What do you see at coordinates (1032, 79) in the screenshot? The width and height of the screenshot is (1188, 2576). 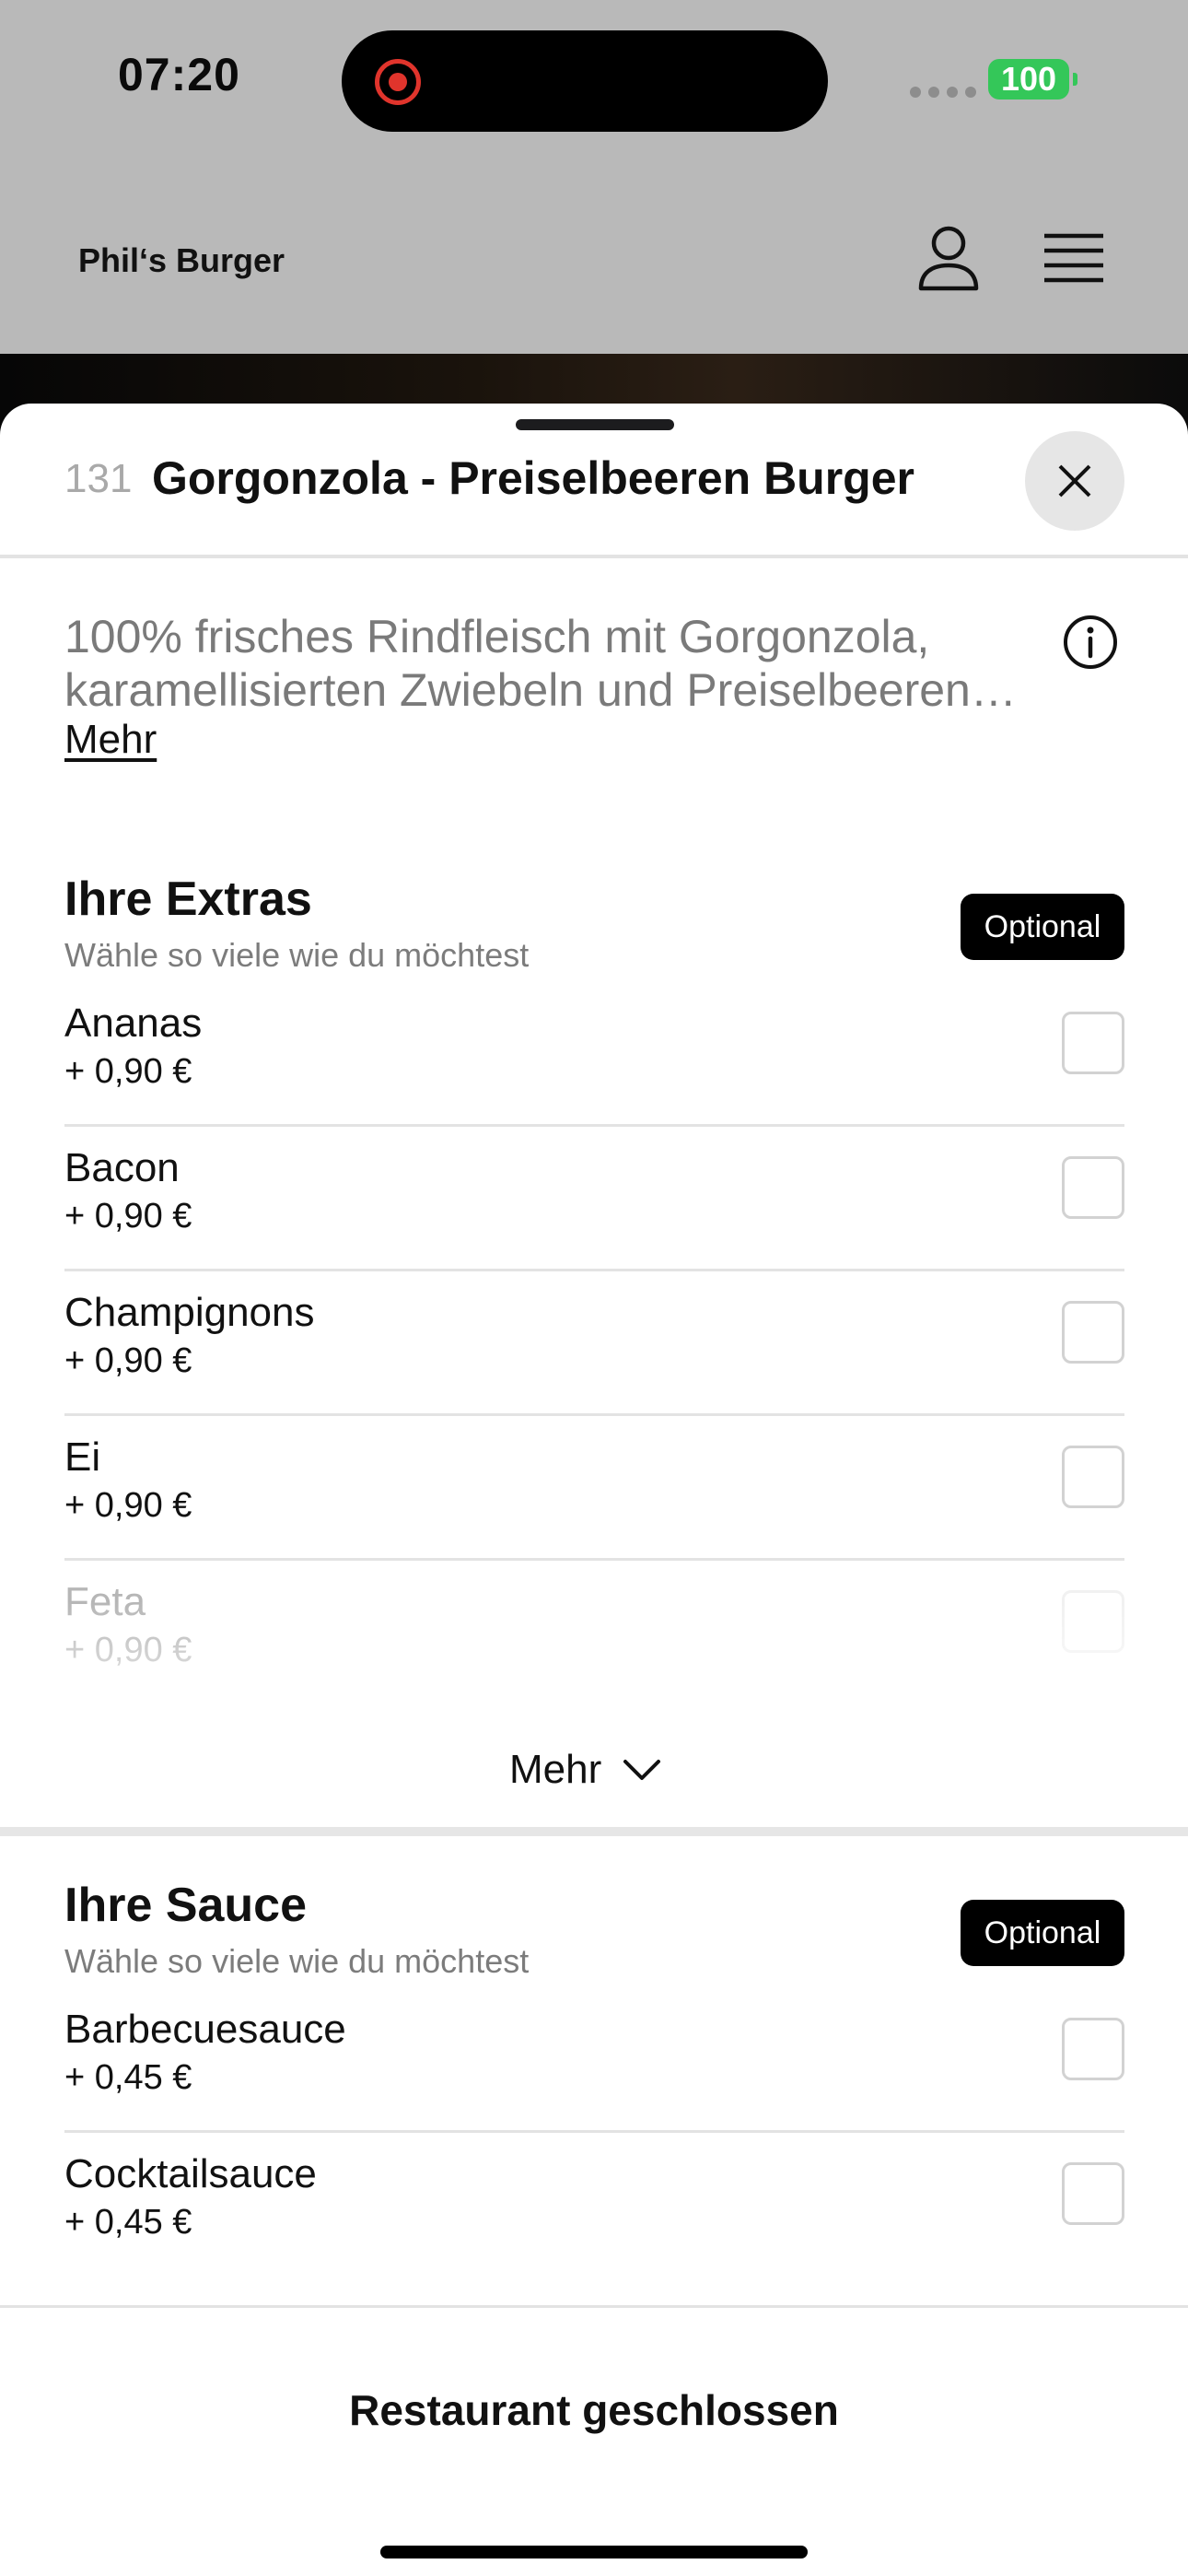 I see `battery-indicator: 100` at bounding box center [1032, 79].